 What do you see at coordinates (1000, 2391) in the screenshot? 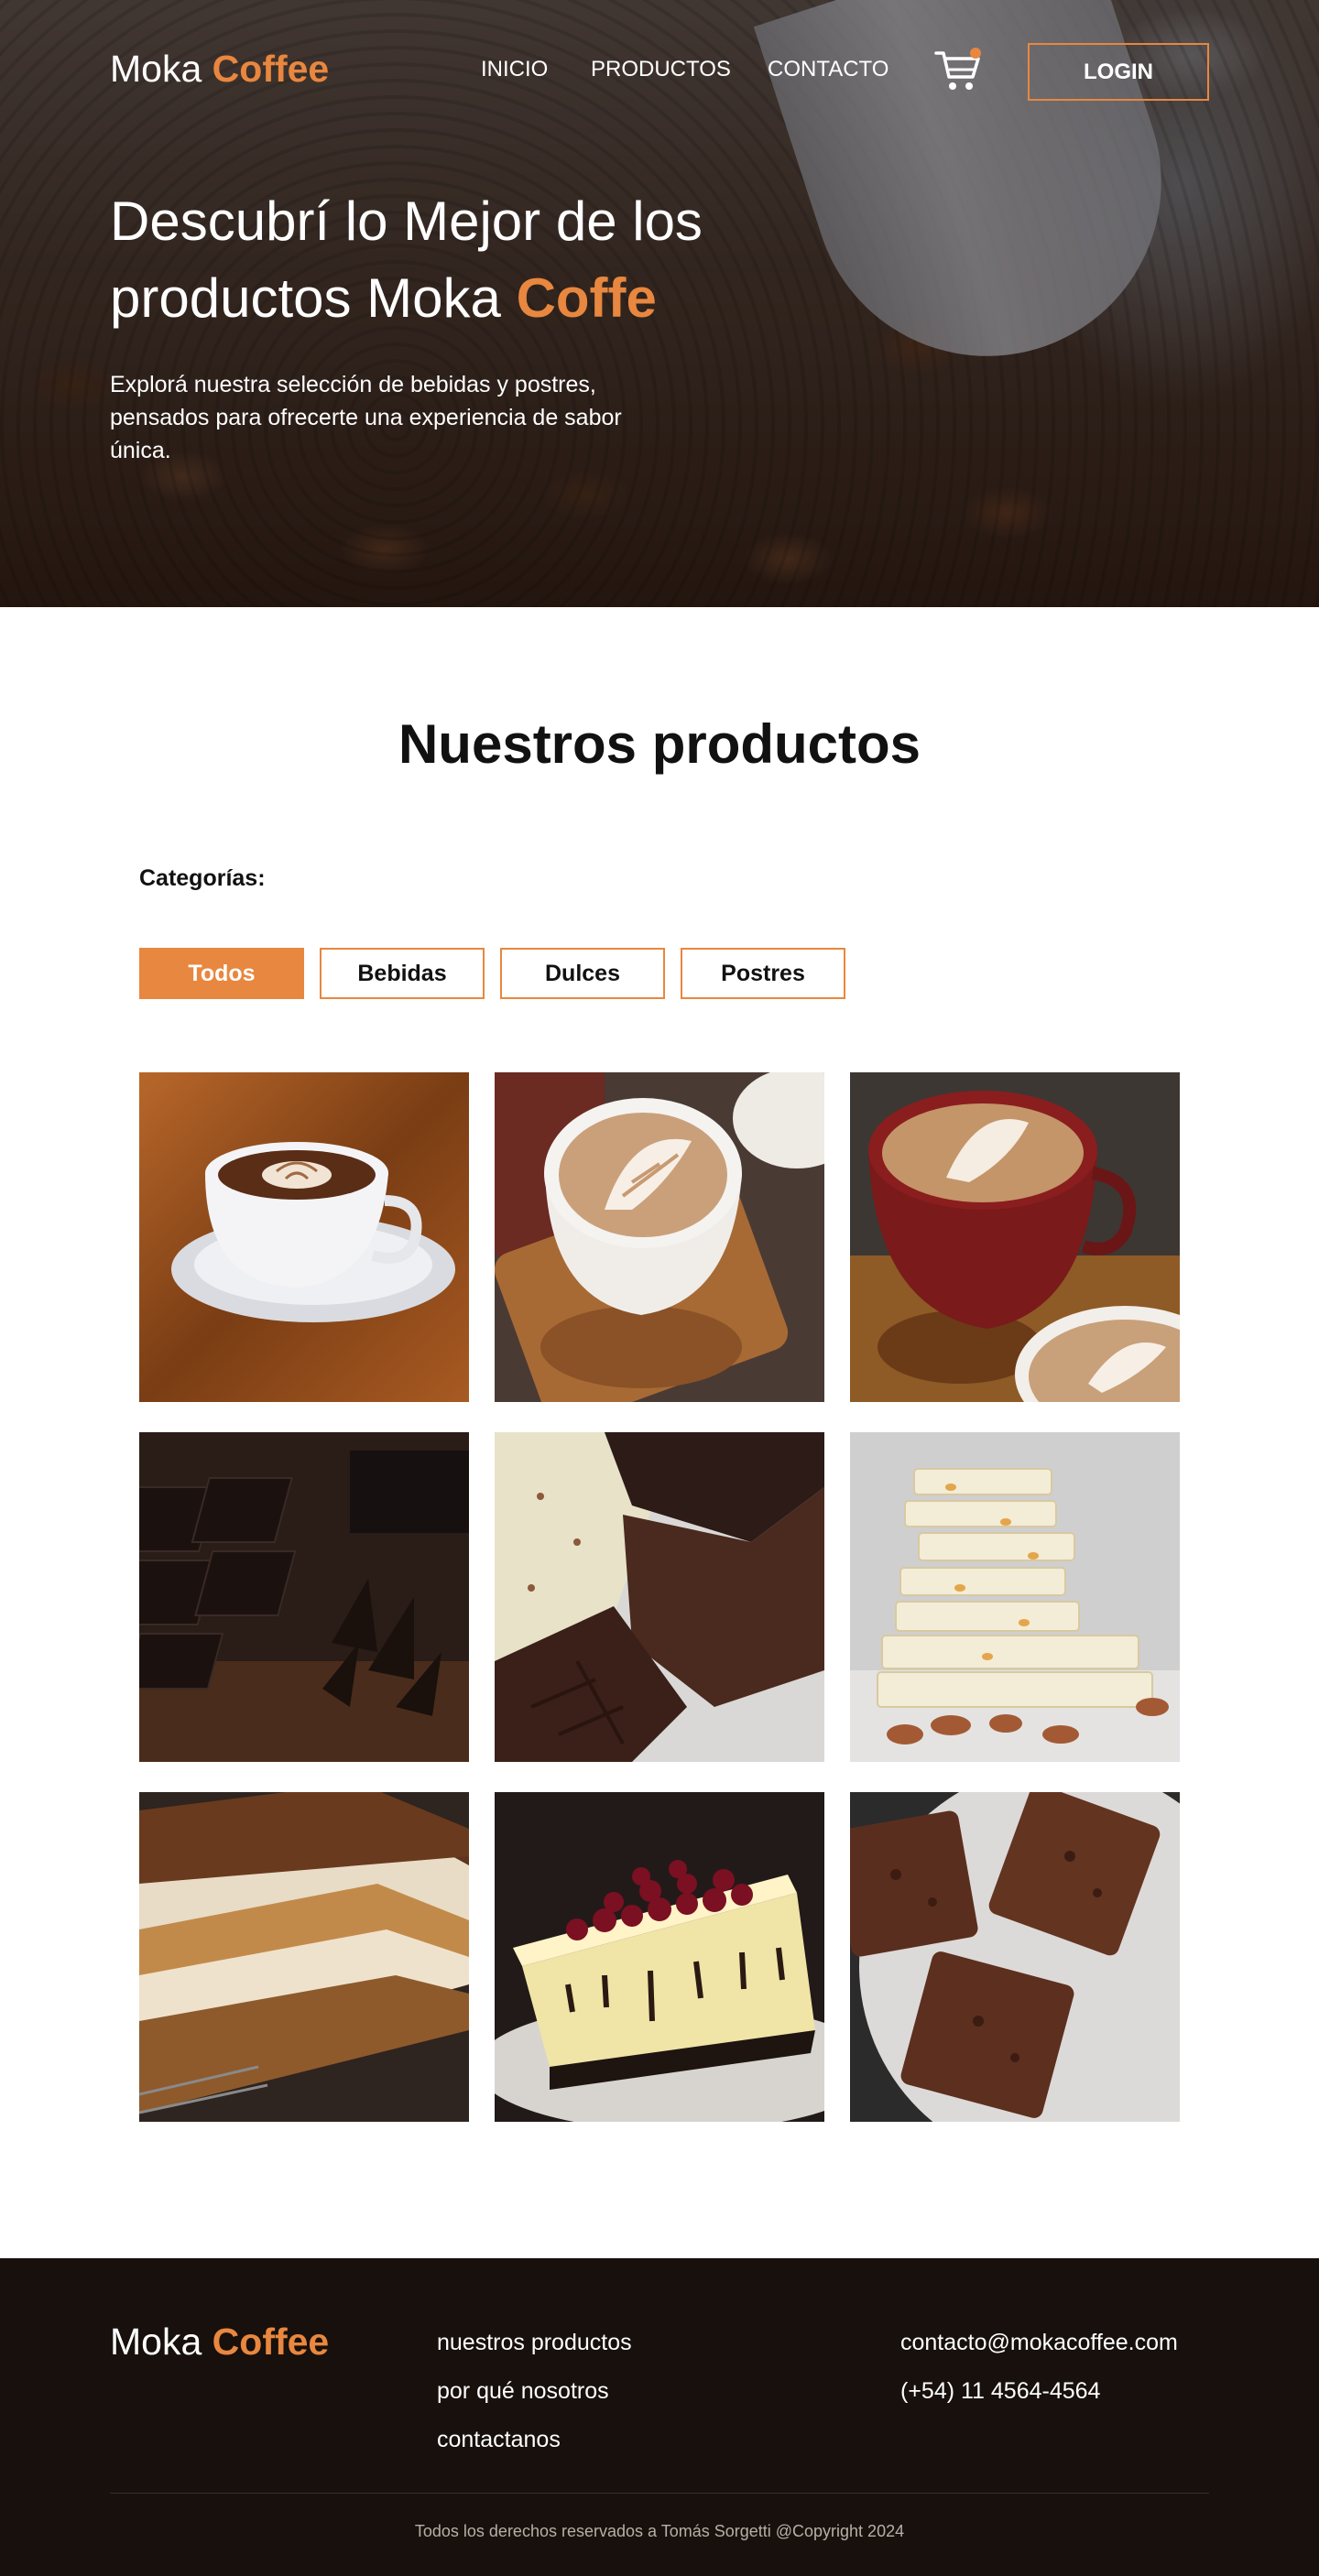
I see `footer-phone: (+54) 11 4564-4564` at bounding box center [1000, 2391].